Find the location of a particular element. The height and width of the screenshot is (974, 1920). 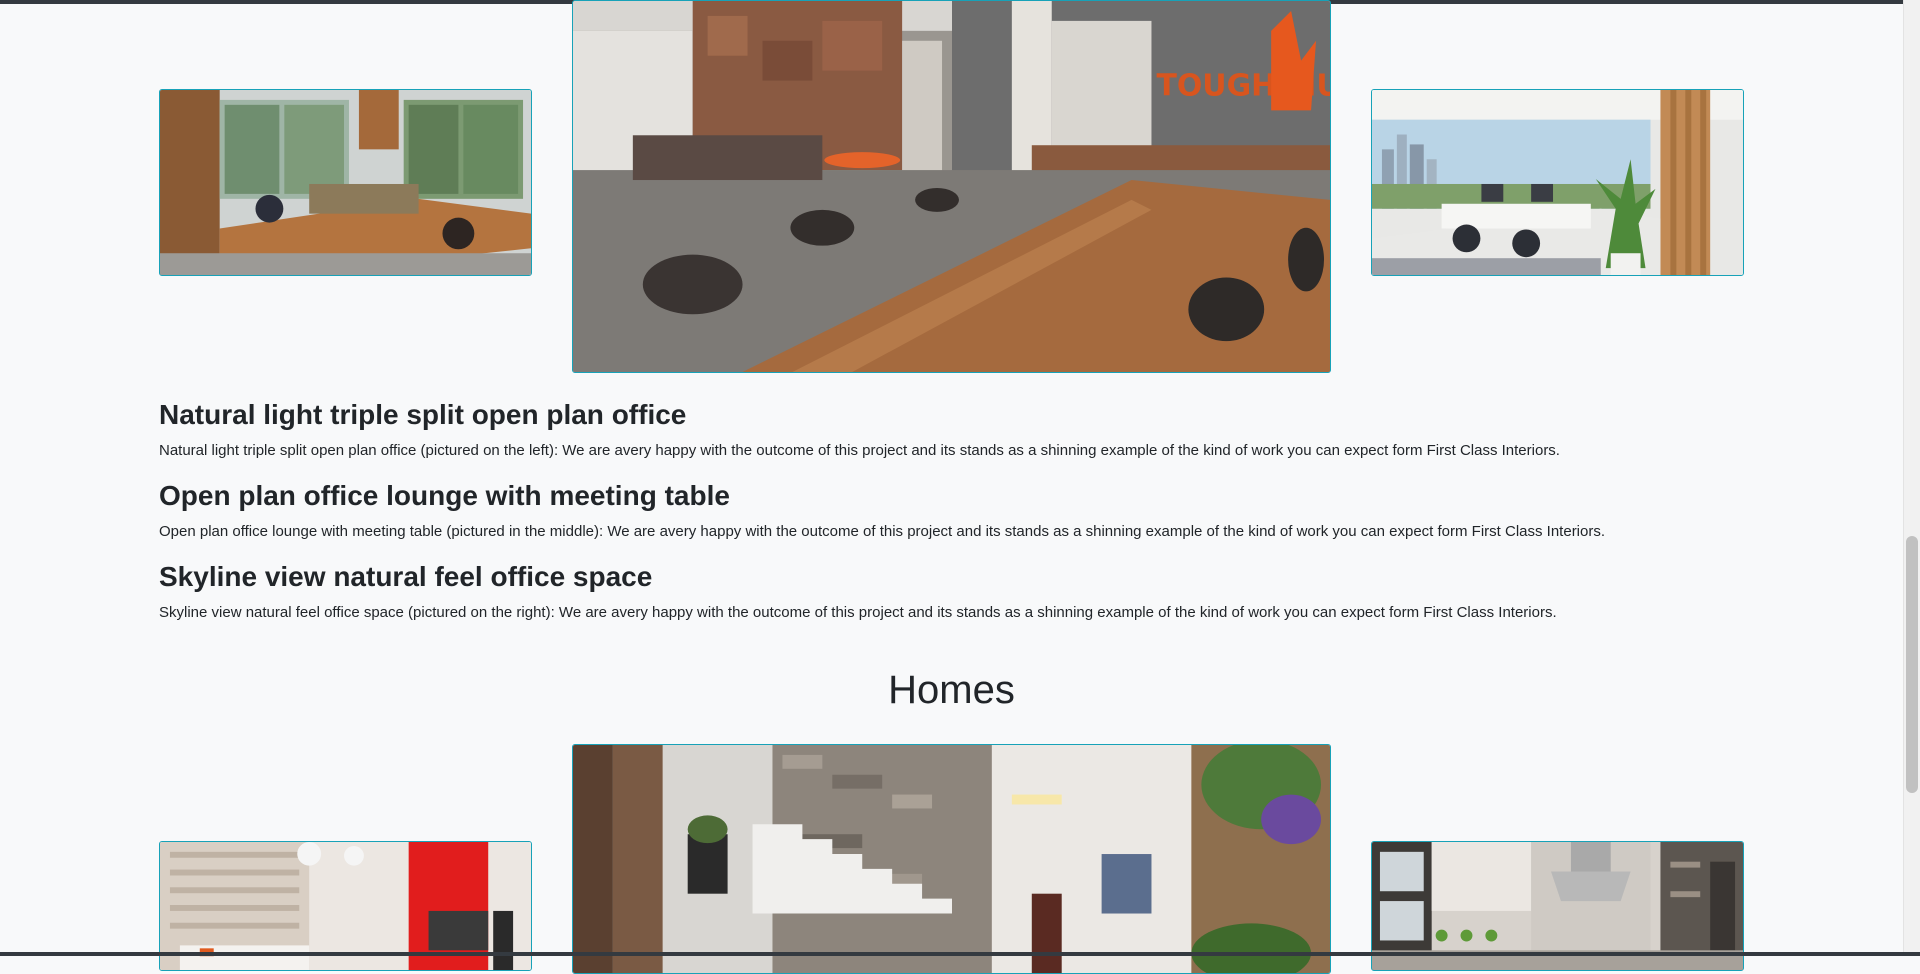

skyline-office-photo is located at coordinates (1557, 182).